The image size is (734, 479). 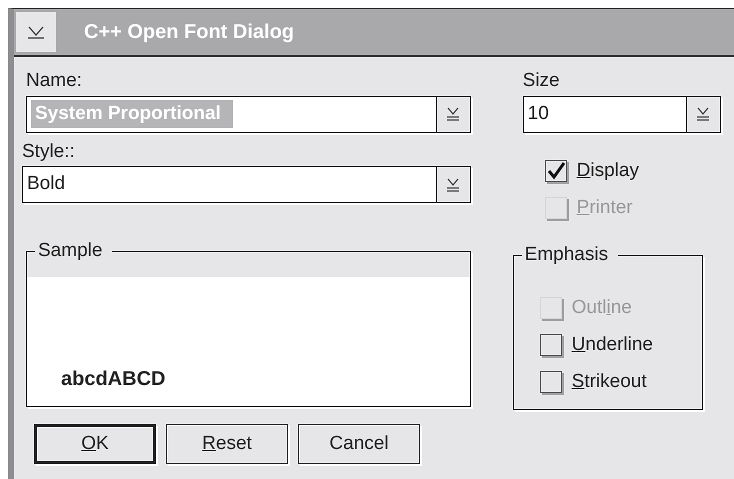 What do you see at coordinates (189, 32) in the screenshot?
I see `window-title: C++ Open Font Dialog` at bounding box center [189, 32].